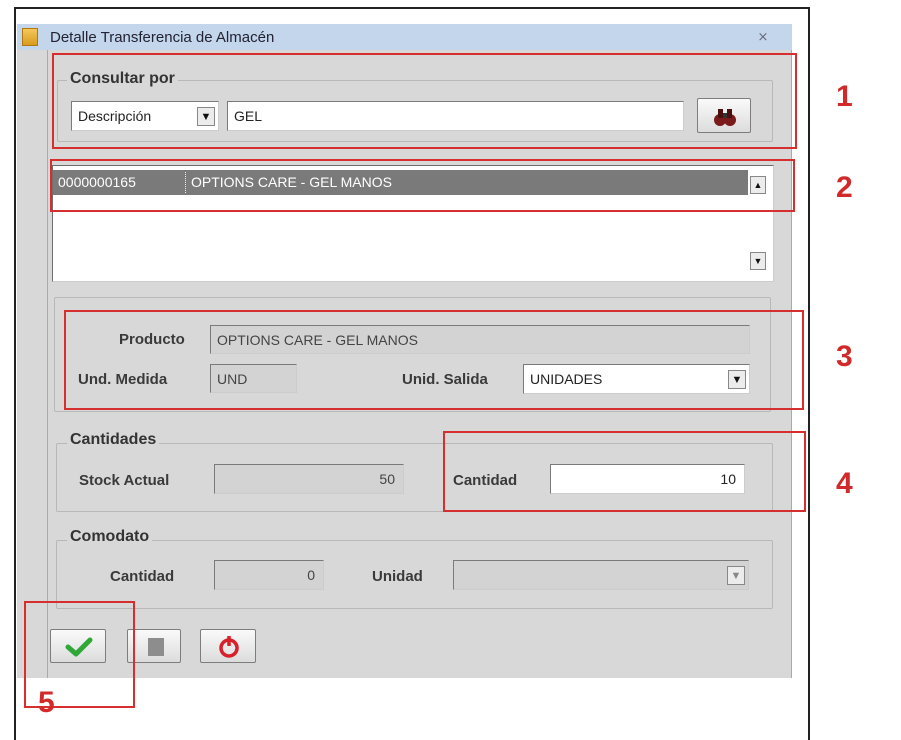 Image resolution: width=901 pixels, height=740 pixels. I want to click on annotation-number-4: 4, so click(844, 483).